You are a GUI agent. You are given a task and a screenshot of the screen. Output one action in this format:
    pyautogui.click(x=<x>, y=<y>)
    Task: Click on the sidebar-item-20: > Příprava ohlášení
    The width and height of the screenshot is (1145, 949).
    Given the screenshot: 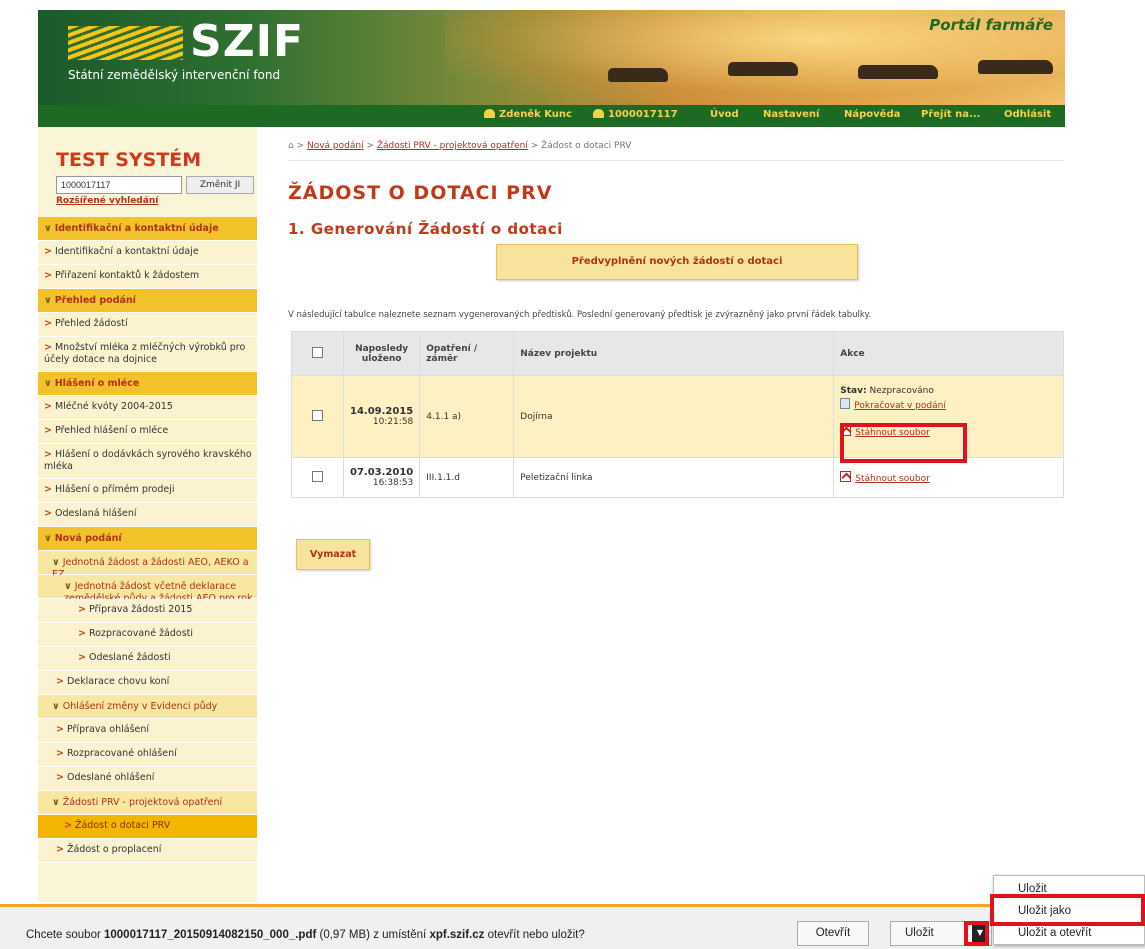 What is the action you would take?
    pyautogui.click(x=147, y=731)
    